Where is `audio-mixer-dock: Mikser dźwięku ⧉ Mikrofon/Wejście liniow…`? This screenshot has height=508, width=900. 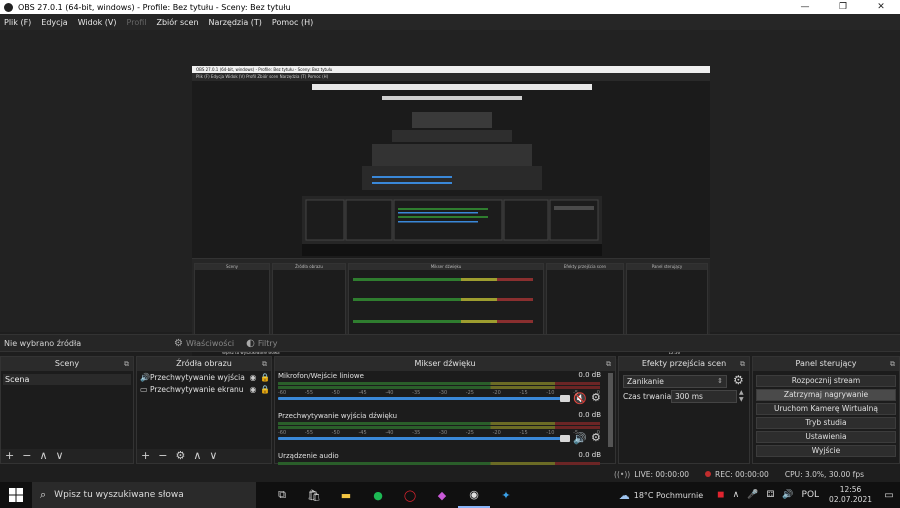 audio-mixer-dock: Mikser dźwięku ⧉ Mikrofon/Wejście liniow… is located at coordinates (445, 410).